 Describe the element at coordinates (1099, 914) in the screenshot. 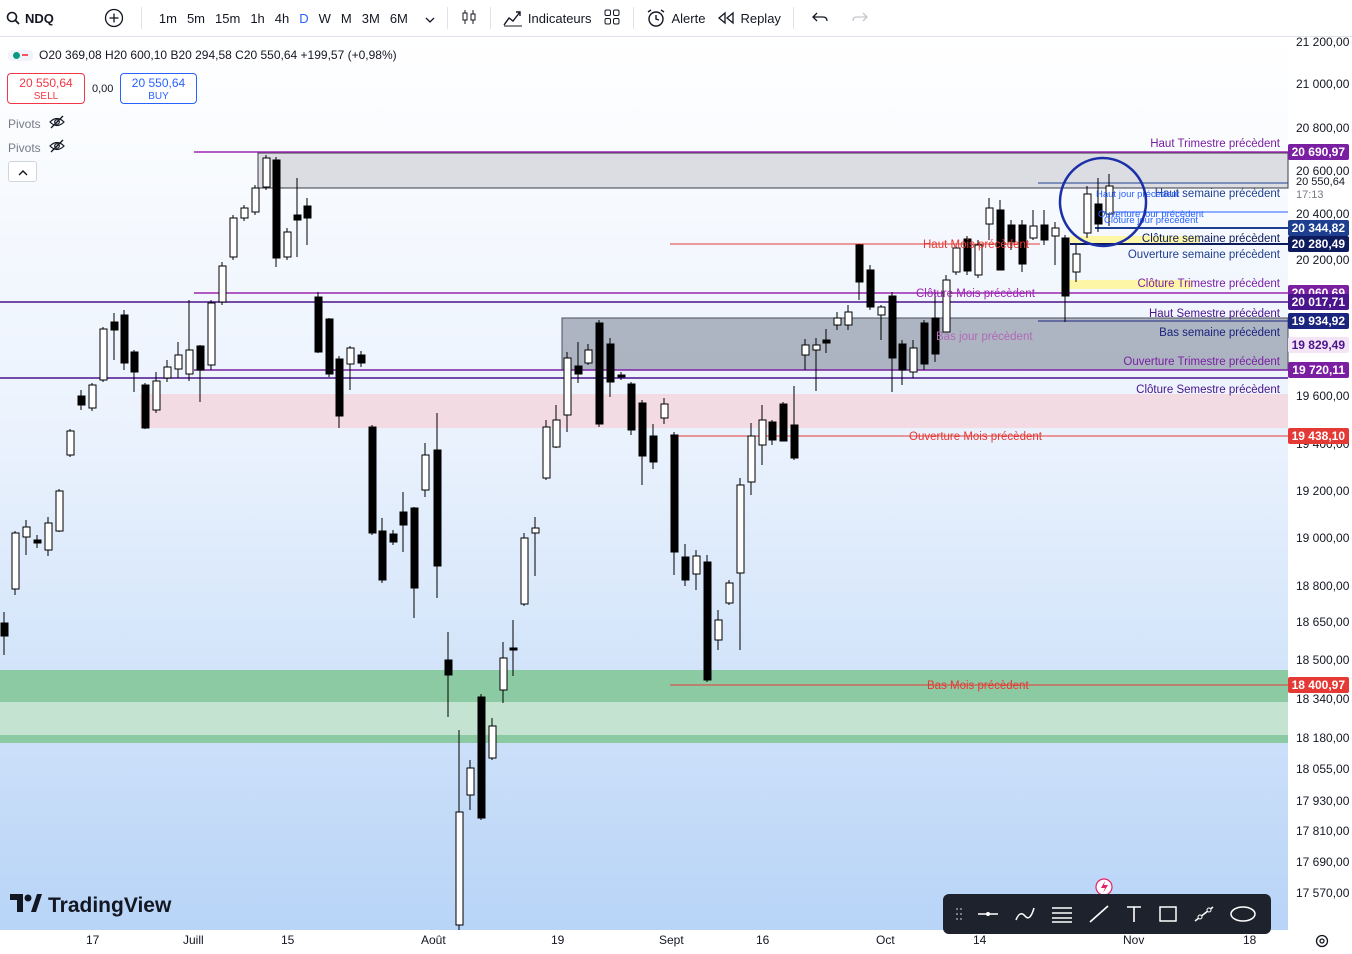

I see `trend-line-tool-icon` at that location.